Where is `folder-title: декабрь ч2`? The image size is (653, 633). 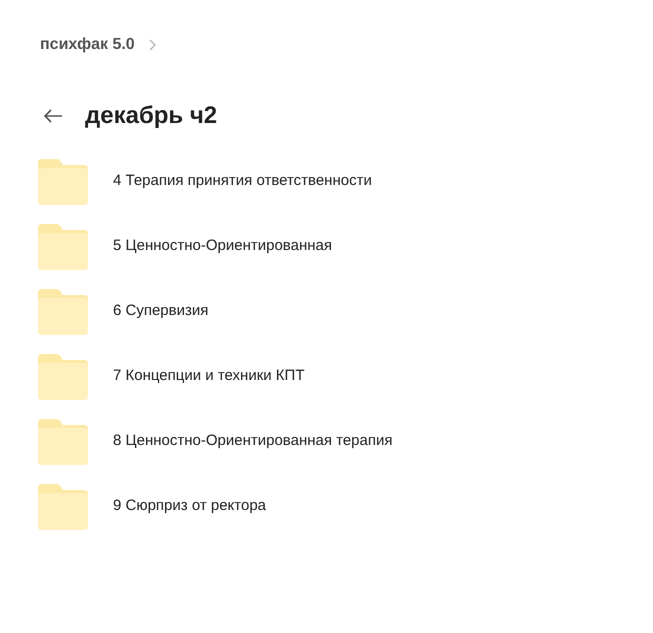 folder-title: декабрь ч2 is located at coordinates (151, 116).